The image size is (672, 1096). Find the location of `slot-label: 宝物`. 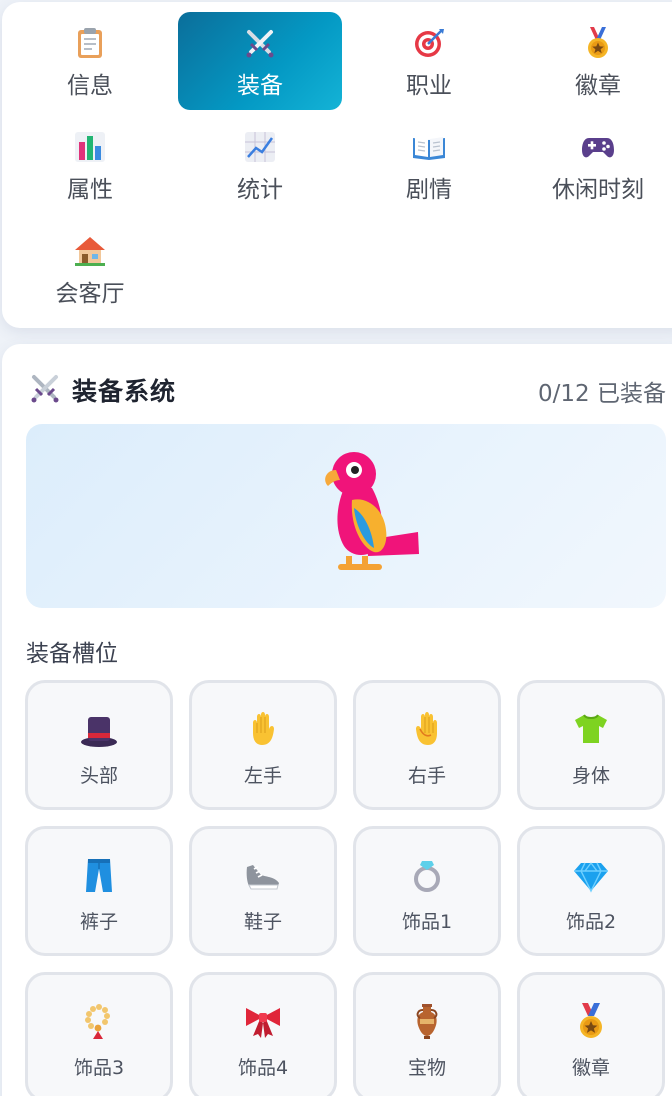

slot-label: 宝物 is located at coordinates (426, 1068).